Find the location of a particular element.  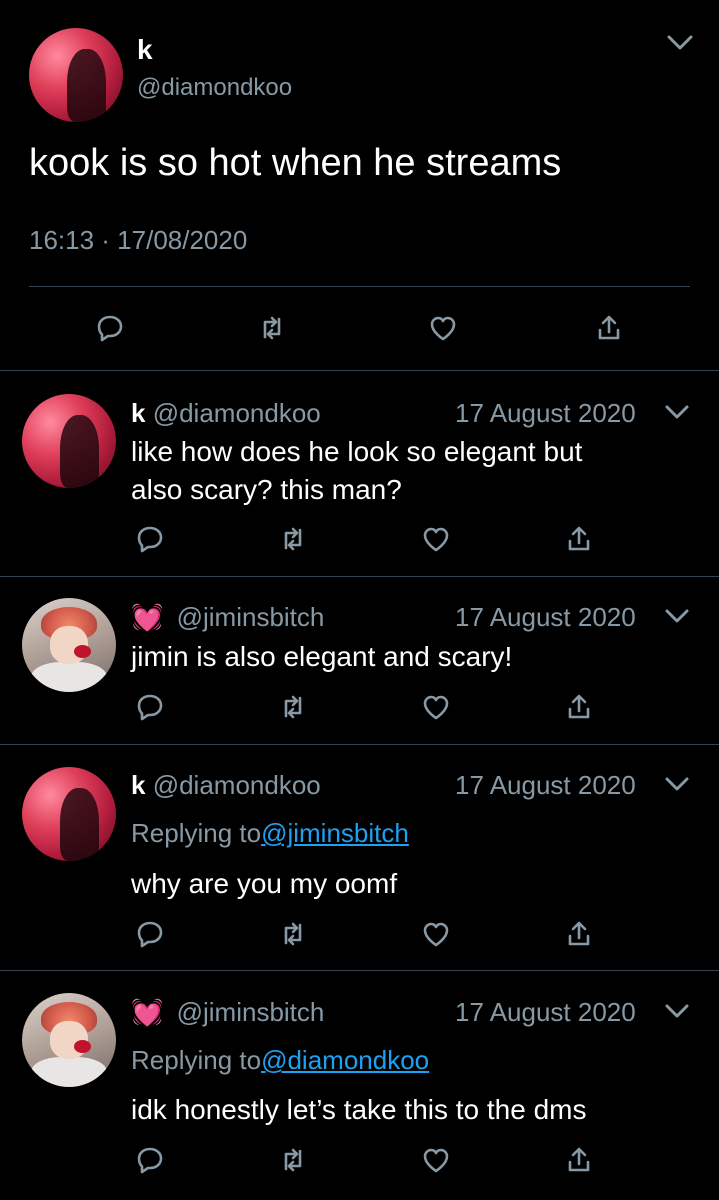

tweet-text: idk honestly let’s take this to the dms is located at coordinates (359, 1109).